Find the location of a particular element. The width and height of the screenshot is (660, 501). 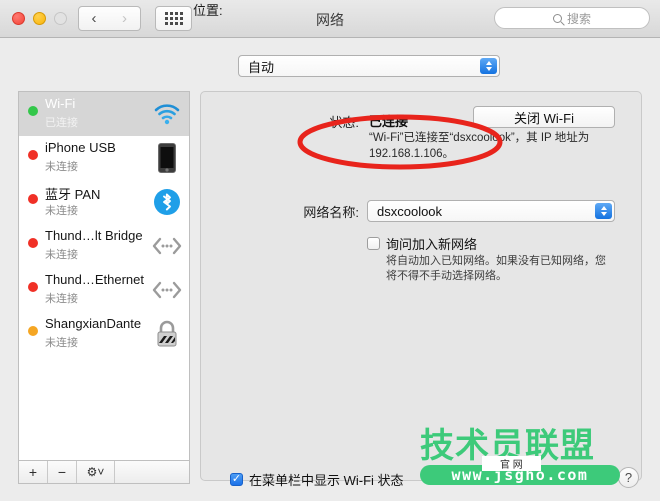

service-row-wifi: Wi-Fi 已连接 is located at coordinates (104, 114).